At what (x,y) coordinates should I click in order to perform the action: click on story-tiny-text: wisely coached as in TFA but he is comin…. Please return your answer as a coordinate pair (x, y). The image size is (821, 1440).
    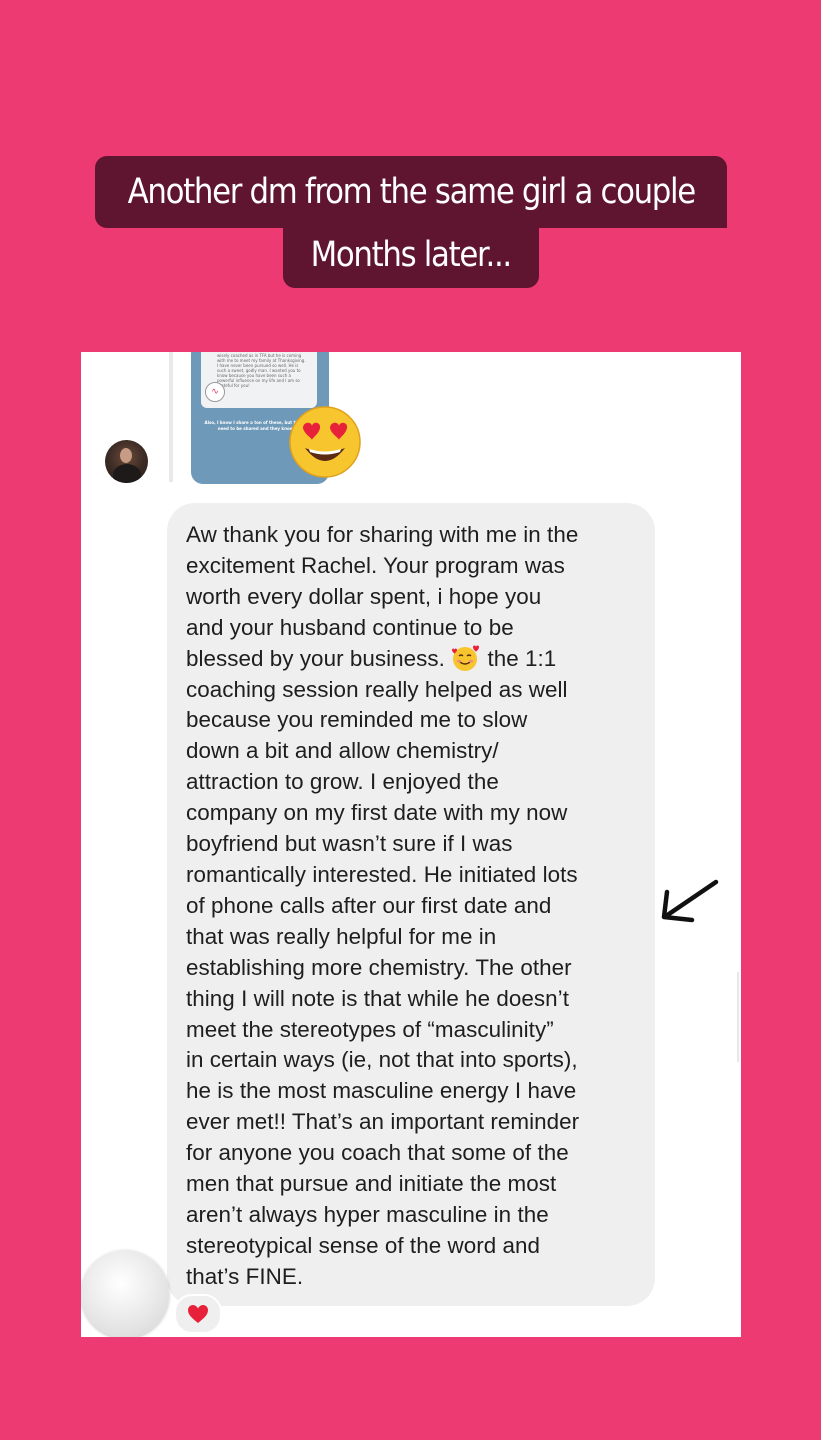
    Looking at the image, I should click on (261, 370).